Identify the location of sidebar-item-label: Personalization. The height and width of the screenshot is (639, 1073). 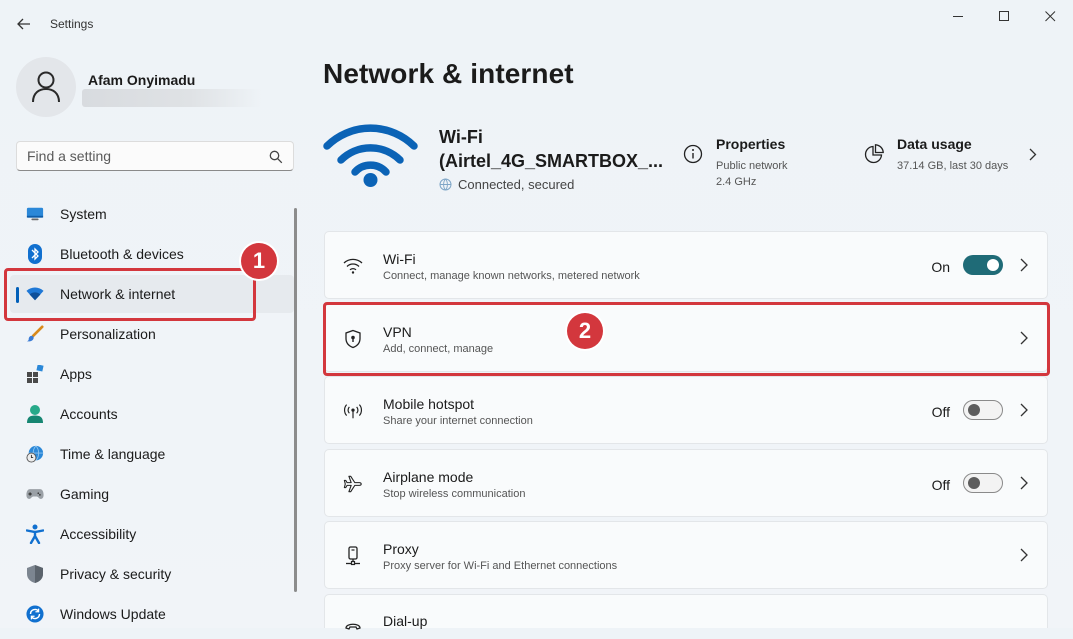
(108, 334).